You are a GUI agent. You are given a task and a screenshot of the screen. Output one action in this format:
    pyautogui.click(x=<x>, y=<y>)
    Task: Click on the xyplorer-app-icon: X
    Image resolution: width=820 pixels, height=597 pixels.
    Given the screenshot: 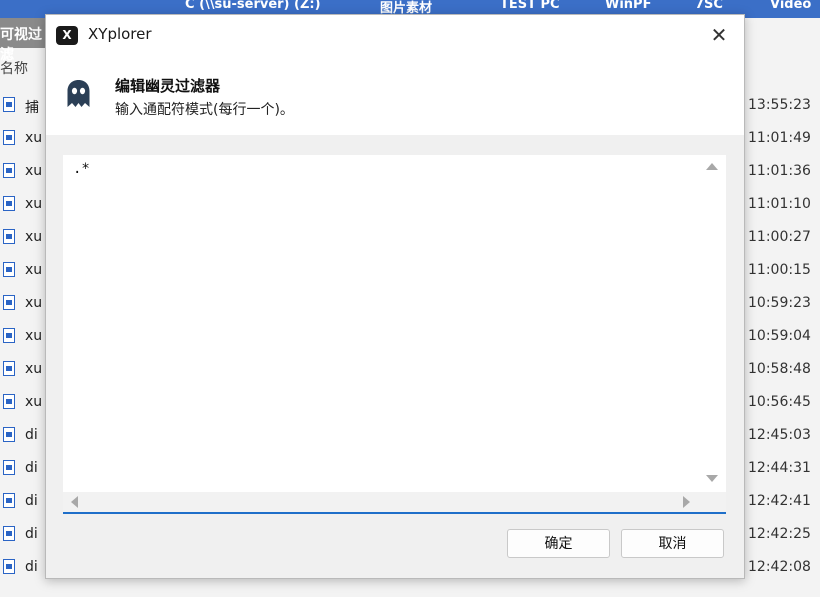 What is the action you would take?
    pyautogui.click(x=67, y=35)
    